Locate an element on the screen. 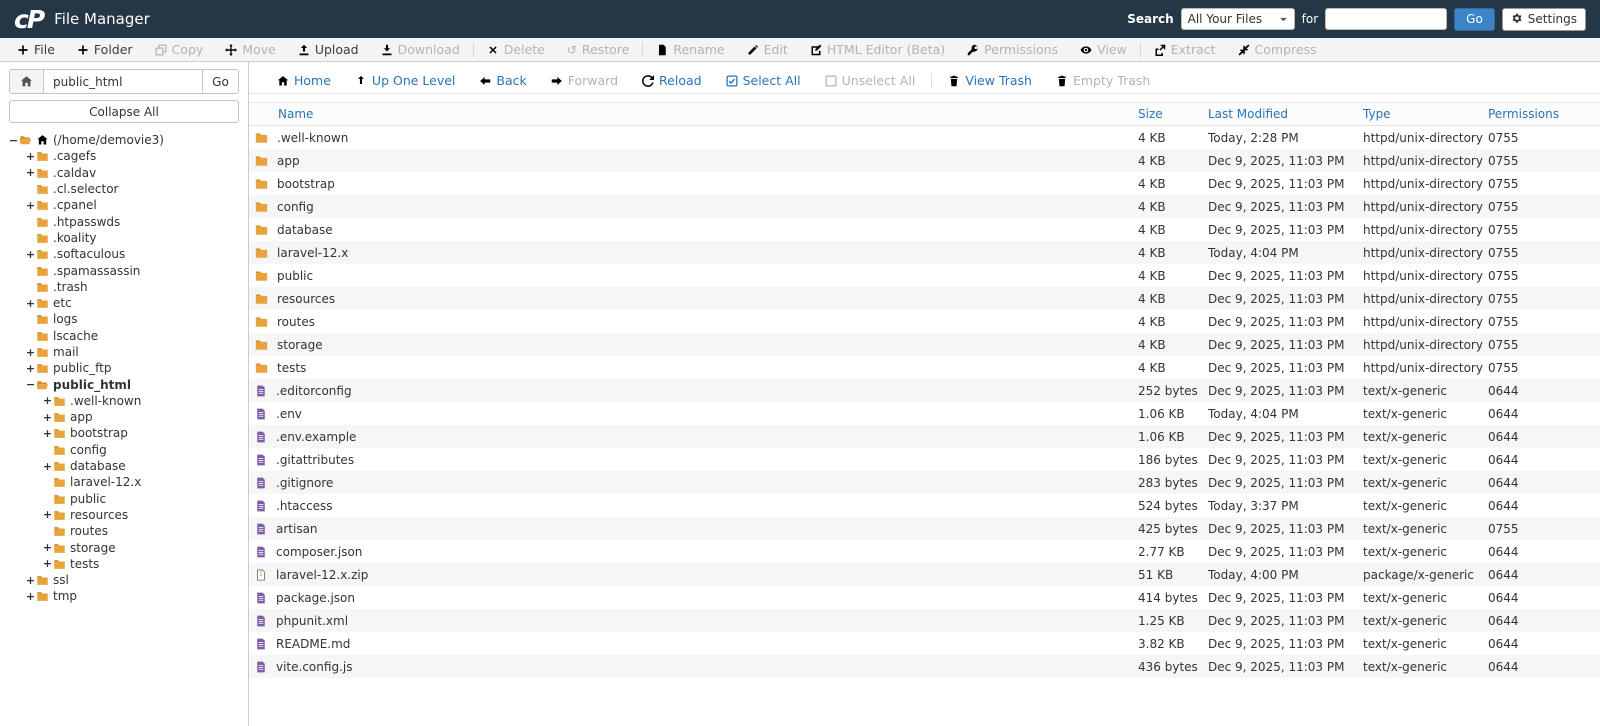 This screenshot has height=726, width=1600. column-header-permissions: Permissions is located at coordinates (1544, 114).